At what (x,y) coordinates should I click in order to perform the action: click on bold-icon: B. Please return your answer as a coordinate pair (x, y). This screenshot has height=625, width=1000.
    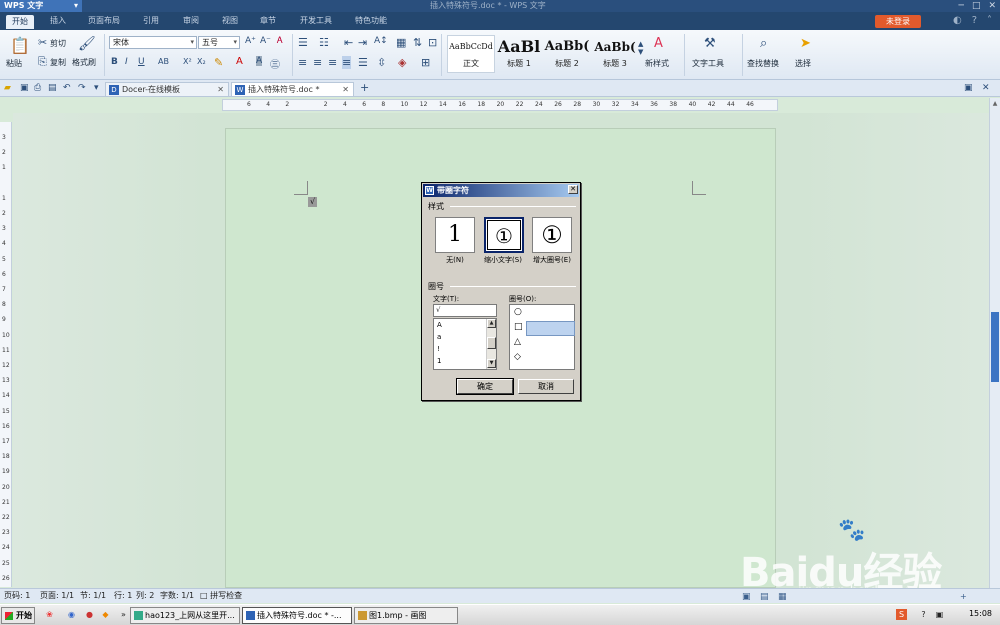
    Looking at the image, I should click on (114, 62).